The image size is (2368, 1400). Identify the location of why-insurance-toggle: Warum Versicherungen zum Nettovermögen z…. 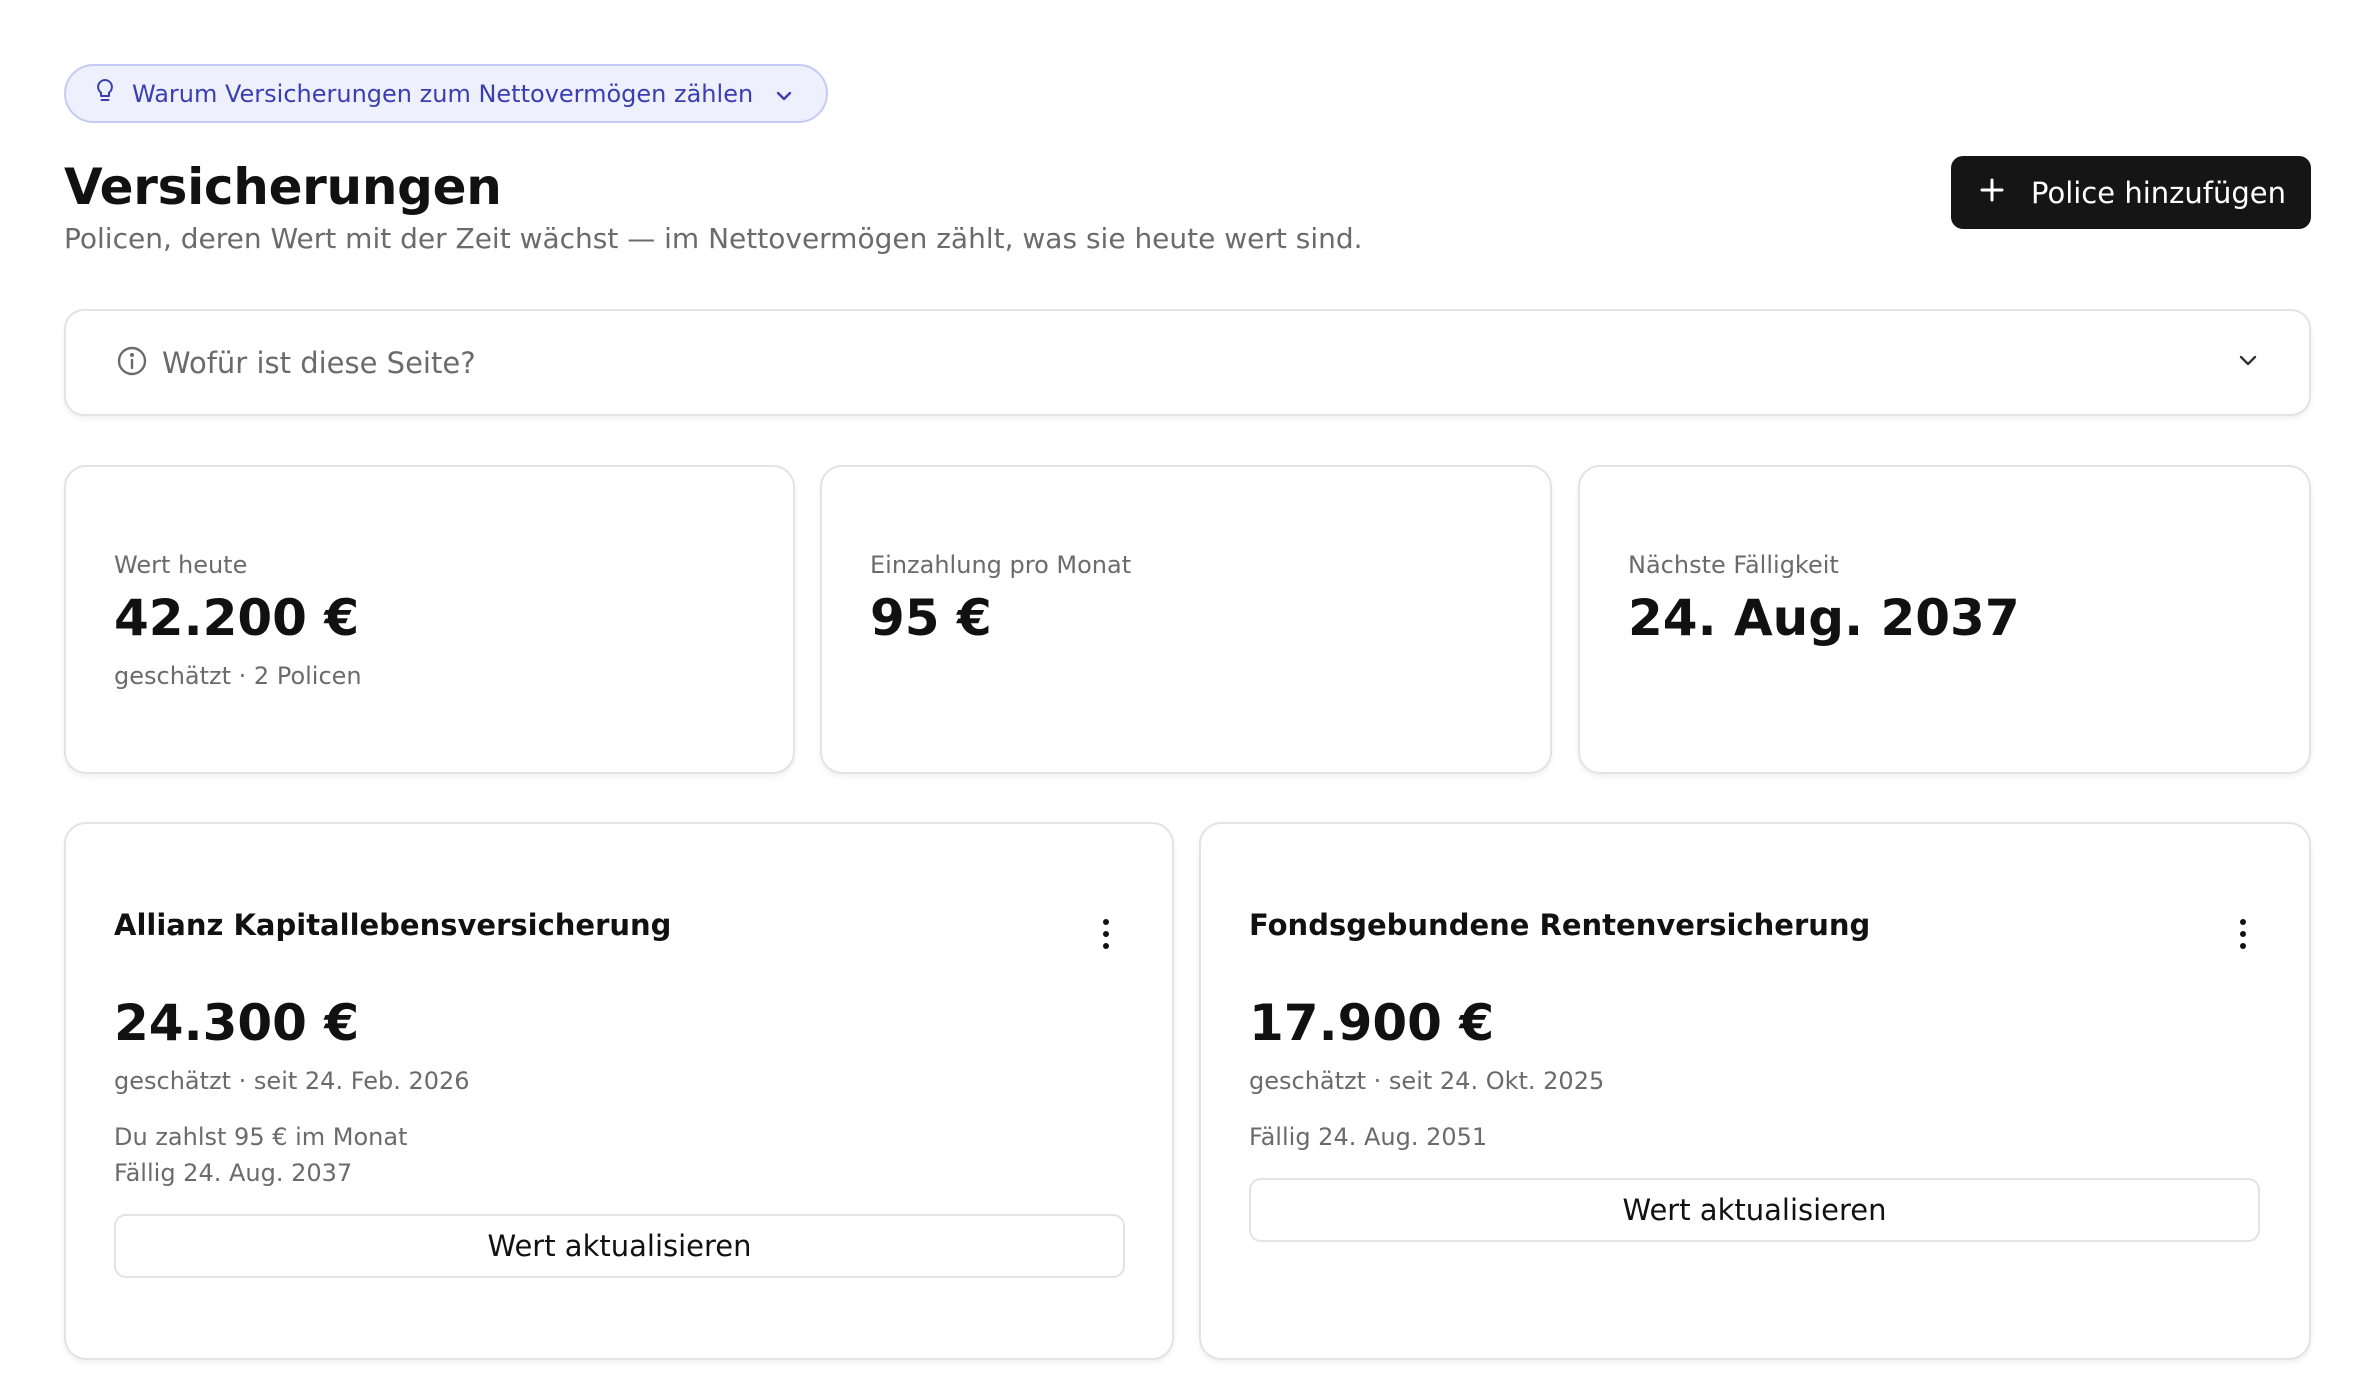
(446, 93).